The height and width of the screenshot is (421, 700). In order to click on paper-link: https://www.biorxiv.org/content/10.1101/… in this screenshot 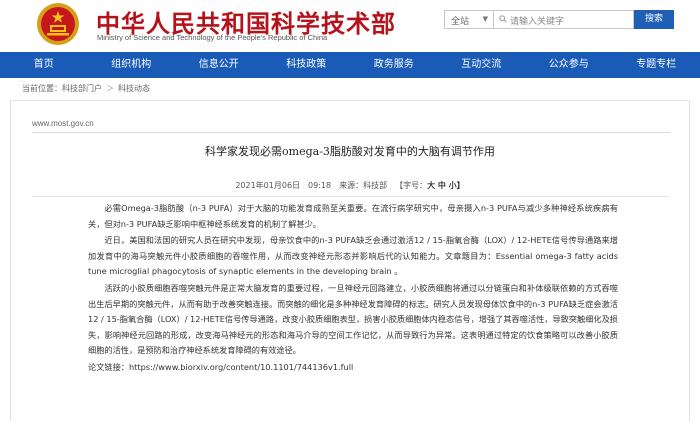, I will do `click(241, 367)`.